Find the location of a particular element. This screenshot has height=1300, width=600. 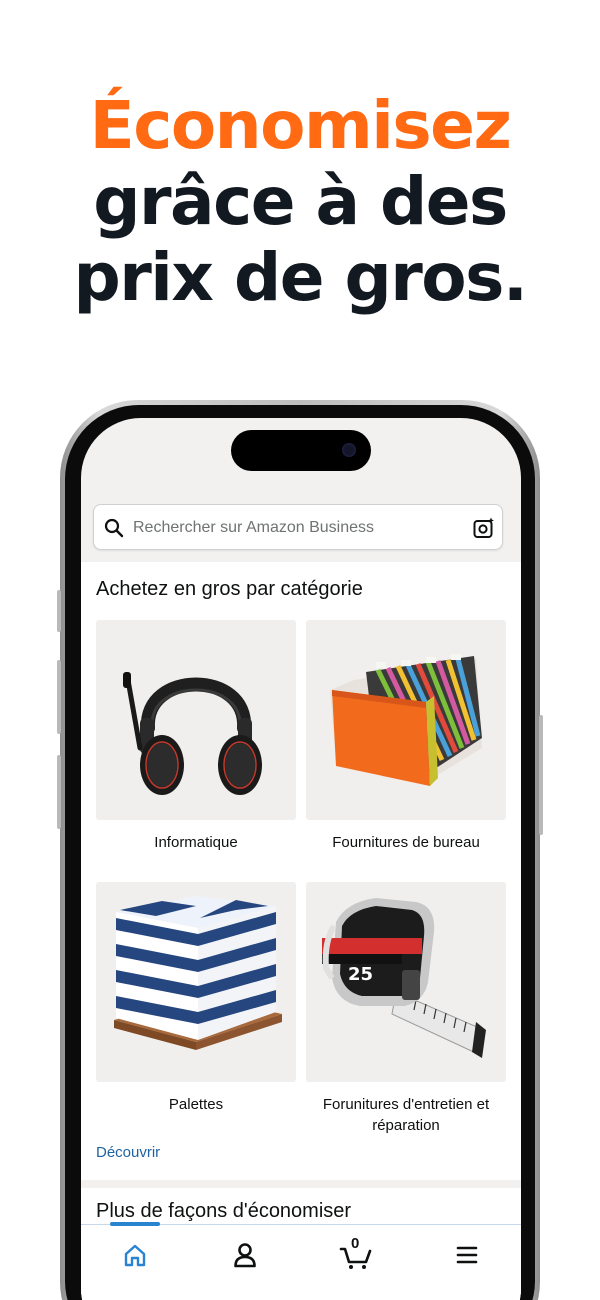

discover-link: Découvrir is located at coordinates (128, 1152).